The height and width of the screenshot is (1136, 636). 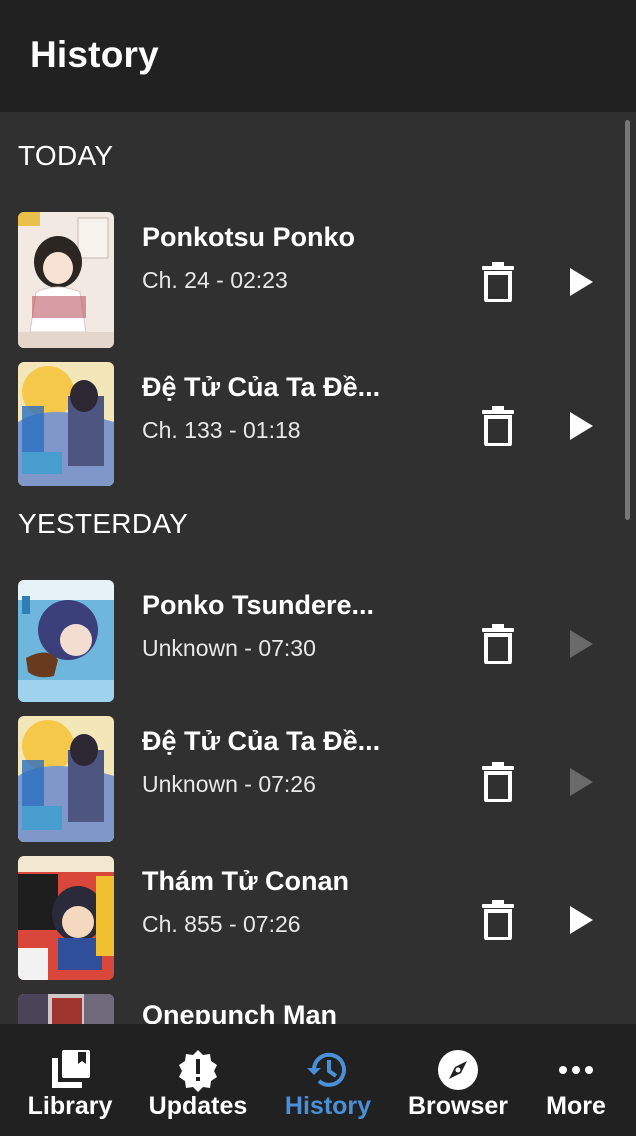 I want to click on updates-icon, so click(x=198, y=1071).